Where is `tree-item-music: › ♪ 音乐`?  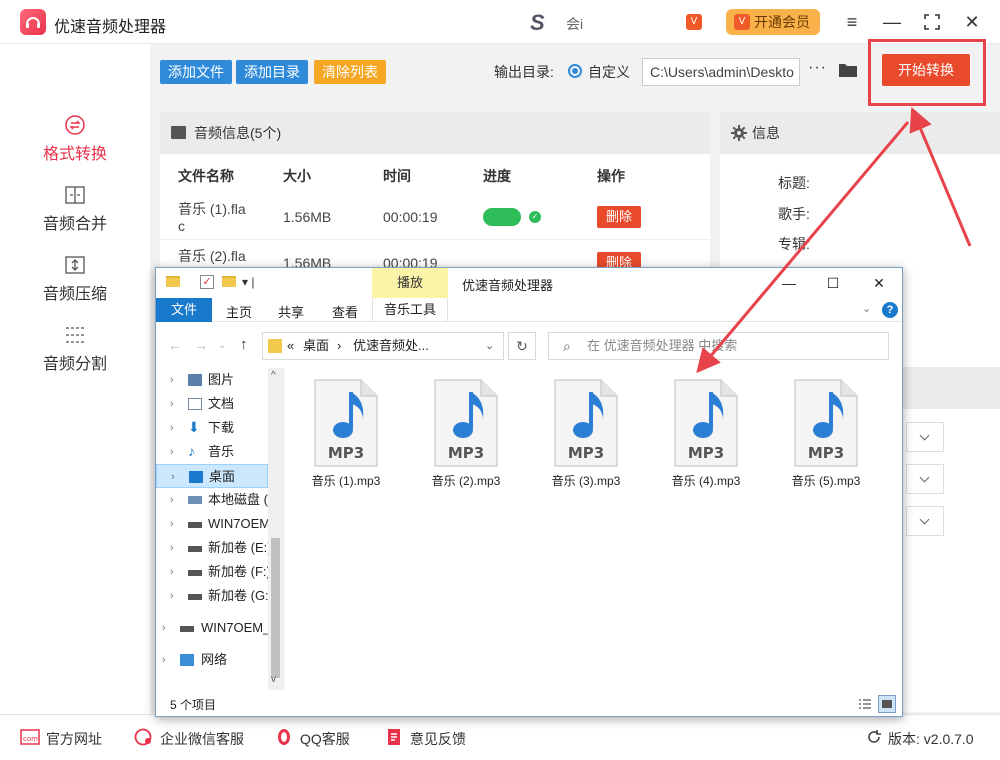
tree-item-music: › ♪ 音乐 is located at coordinates (212, 452).